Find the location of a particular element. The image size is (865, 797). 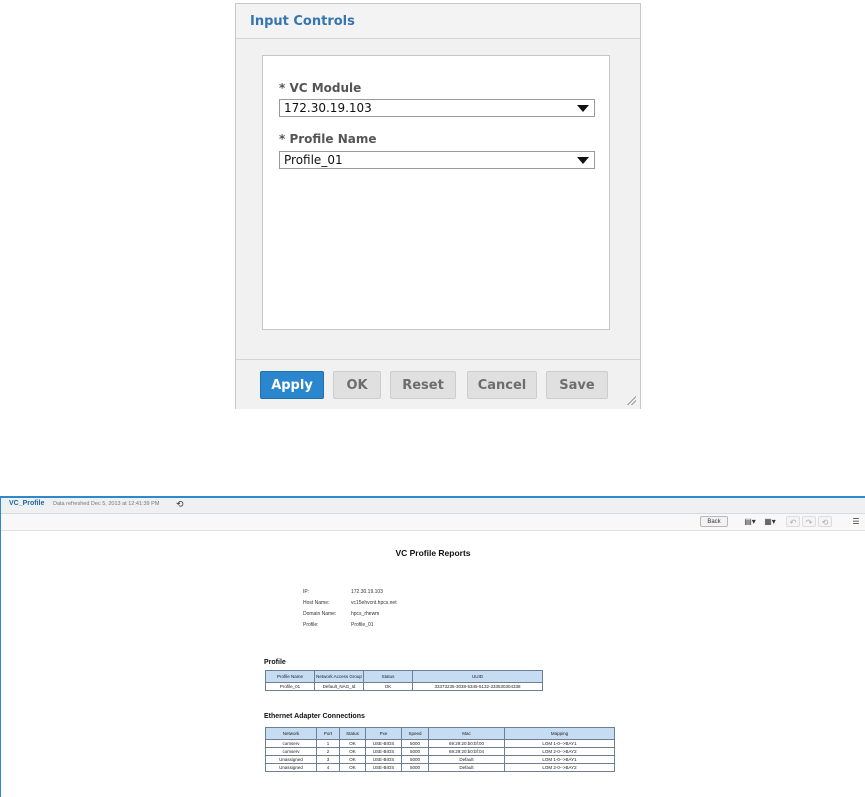

table-cell: 2 is located at coordinates (328, 751).